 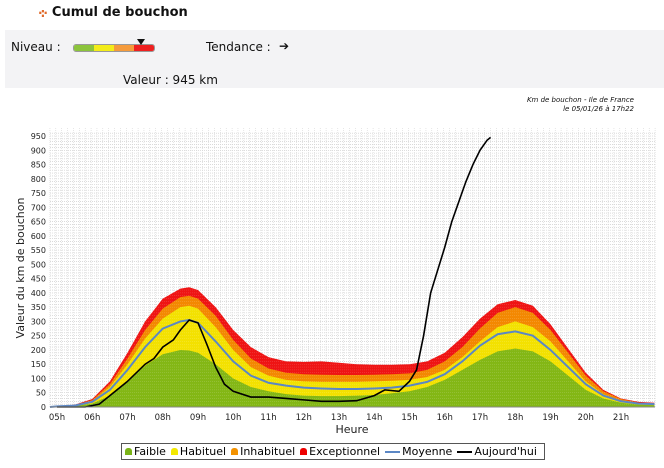 What do you see at coordinates (127, 418) in the screenshot?
I see `x-tick-label: 07h` at bounding box center [127, 418].